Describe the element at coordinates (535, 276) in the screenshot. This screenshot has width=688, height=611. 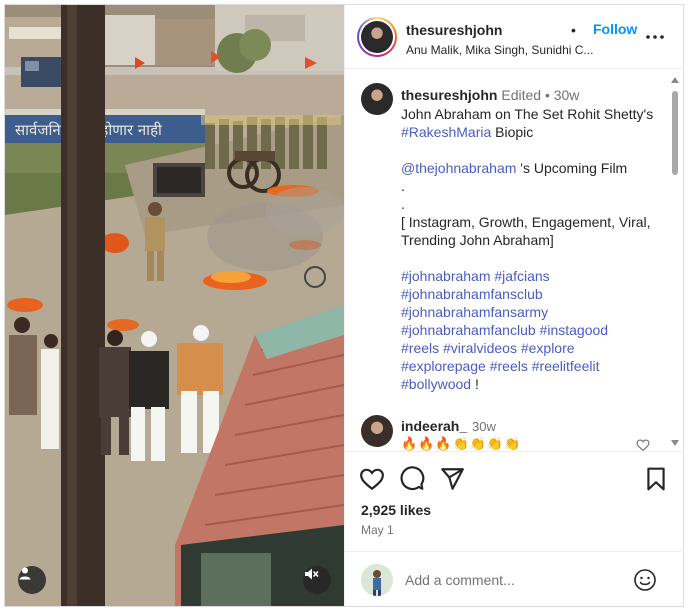
I see `hashtag-link: #johnabraham #jafcians` at that location.